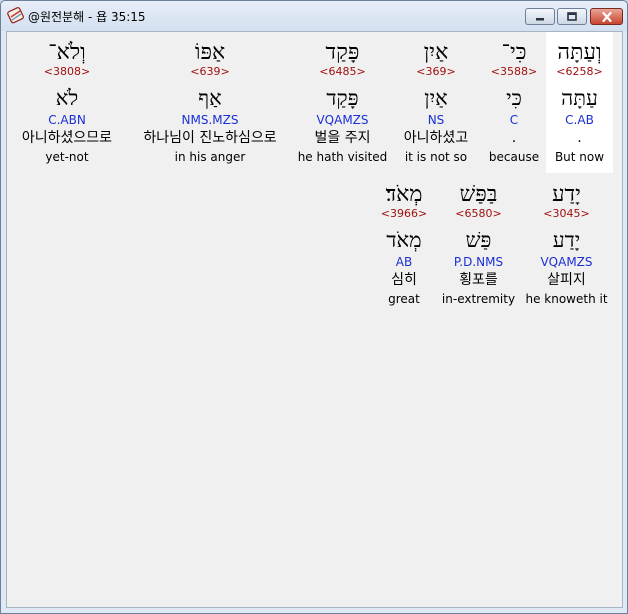  I want to click on english-gloss: But now, so click(579, 157).